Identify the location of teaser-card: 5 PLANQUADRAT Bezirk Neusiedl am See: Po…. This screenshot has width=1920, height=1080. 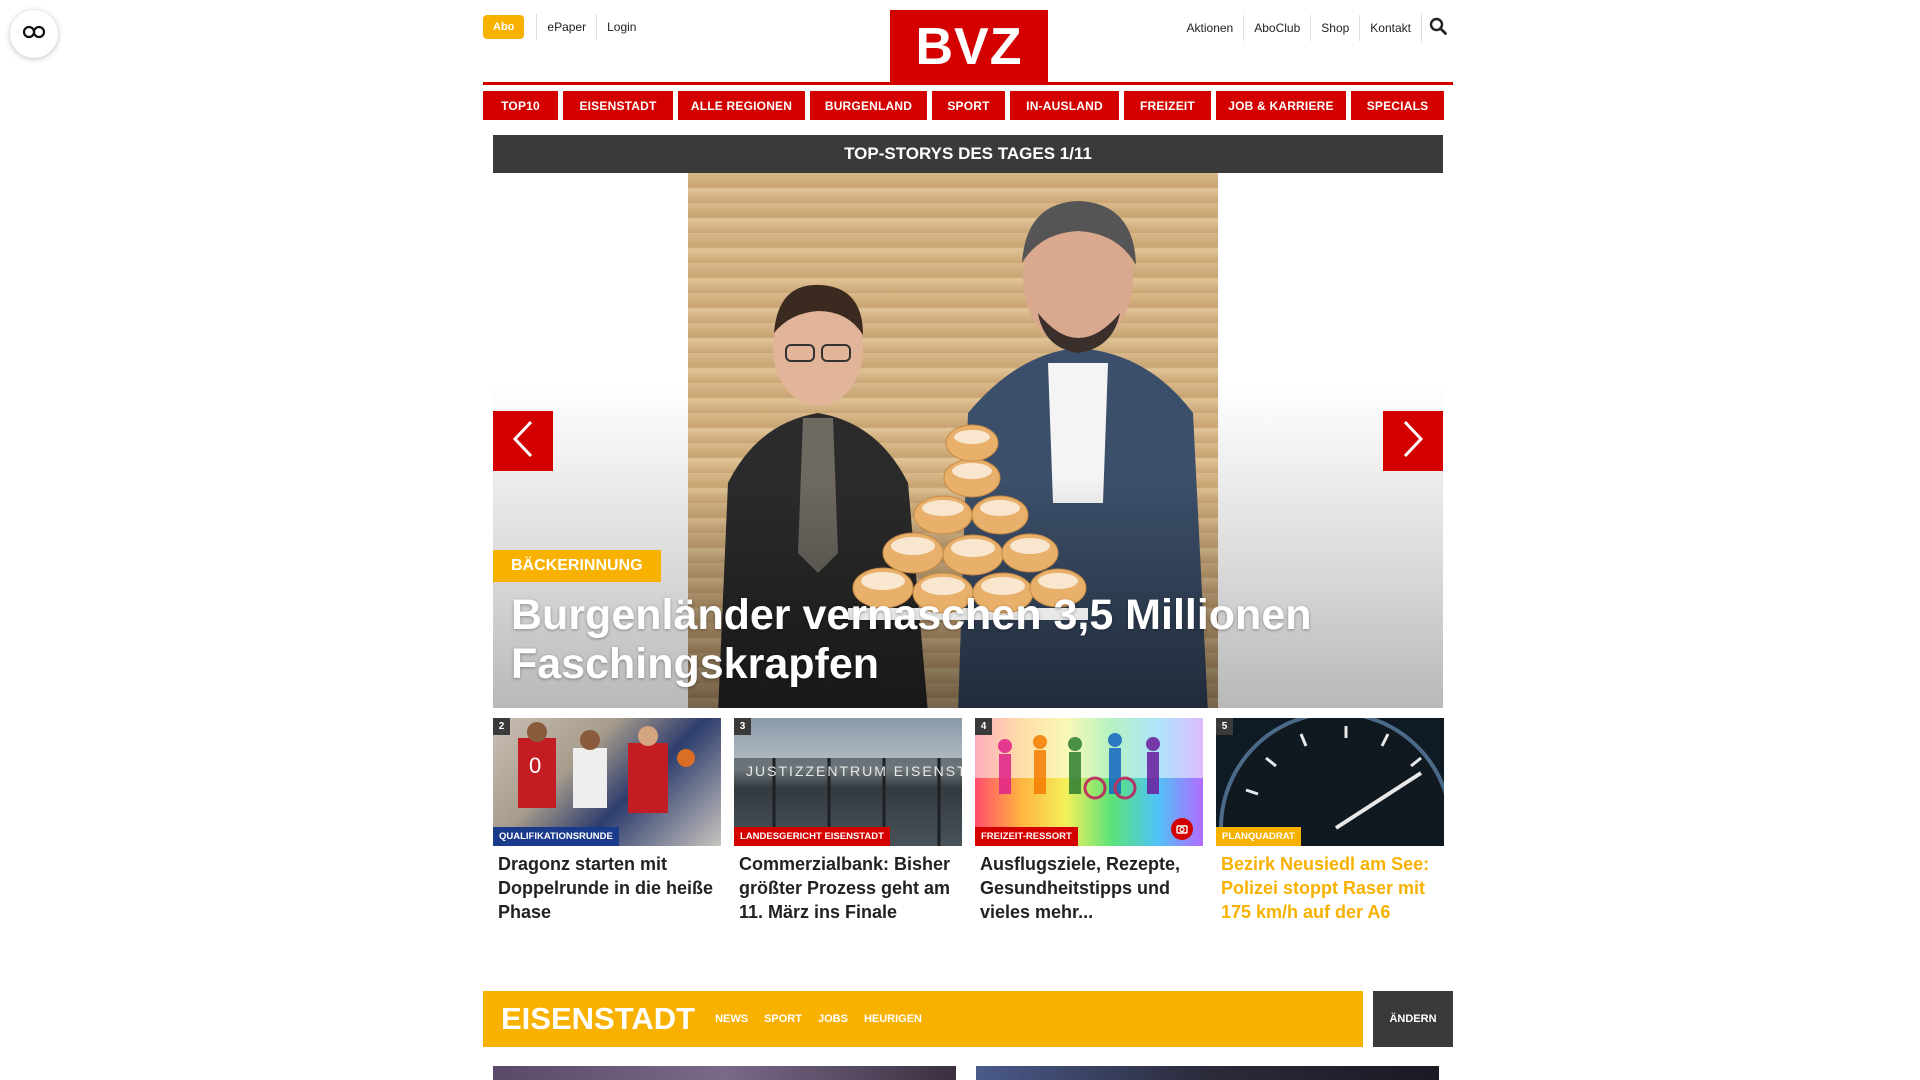
(1330, 821).